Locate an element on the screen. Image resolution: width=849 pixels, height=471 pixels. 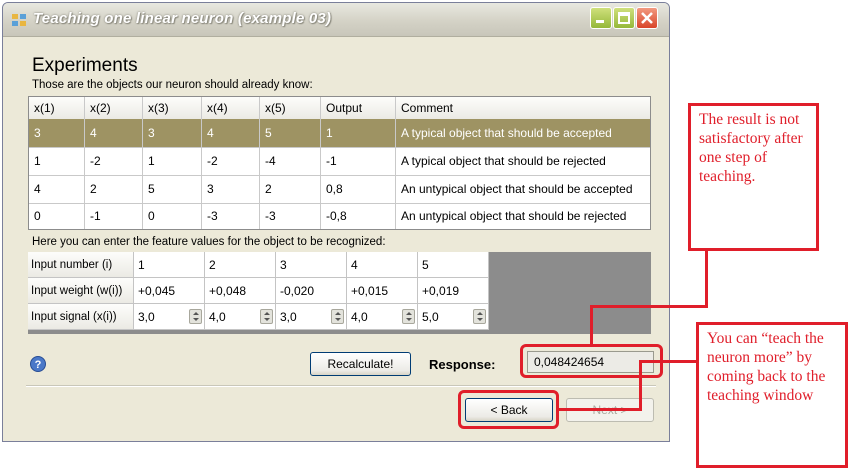
weight-cell: +0,015 is located at coordinates (382, 291).